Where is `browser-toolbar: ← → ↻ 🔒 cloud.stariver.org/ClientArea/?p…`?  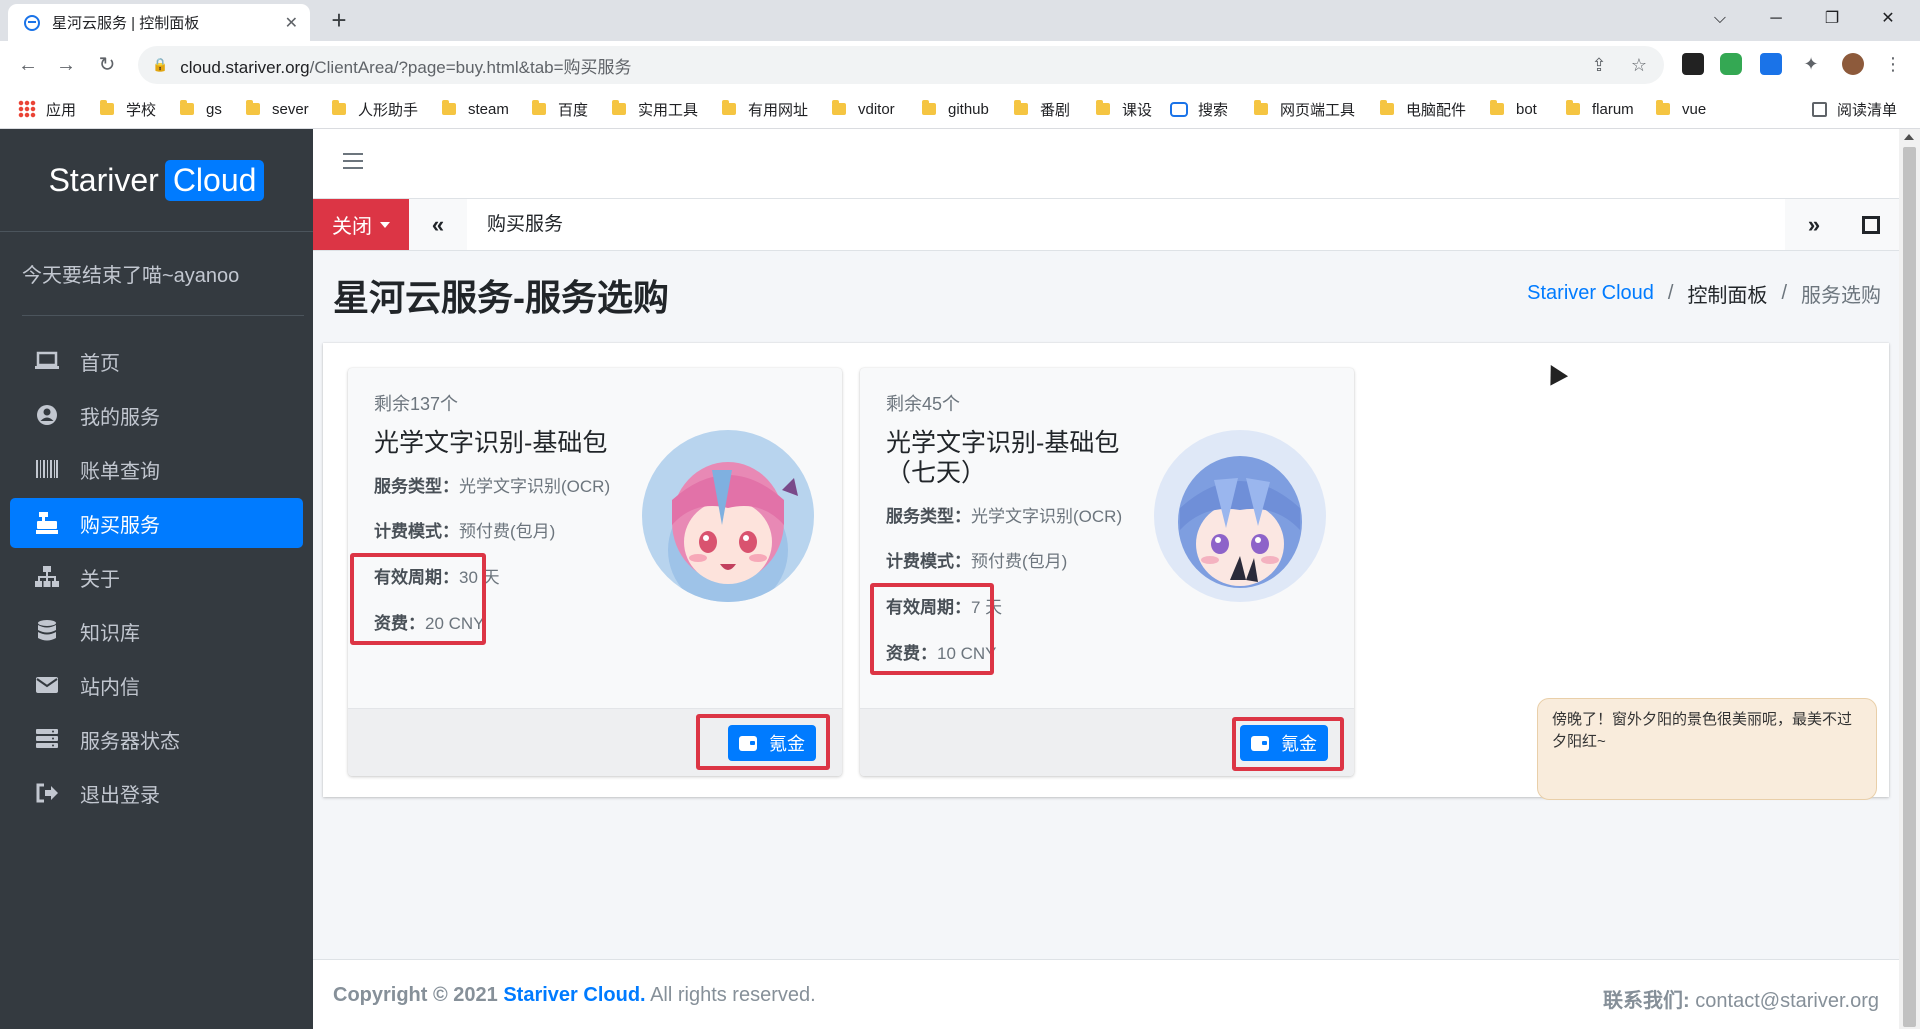
browser-toolbar: ← → ↻ 🔒 cloud.stariver.org/ClientArea/?p… is located at coordinates (960, 65).